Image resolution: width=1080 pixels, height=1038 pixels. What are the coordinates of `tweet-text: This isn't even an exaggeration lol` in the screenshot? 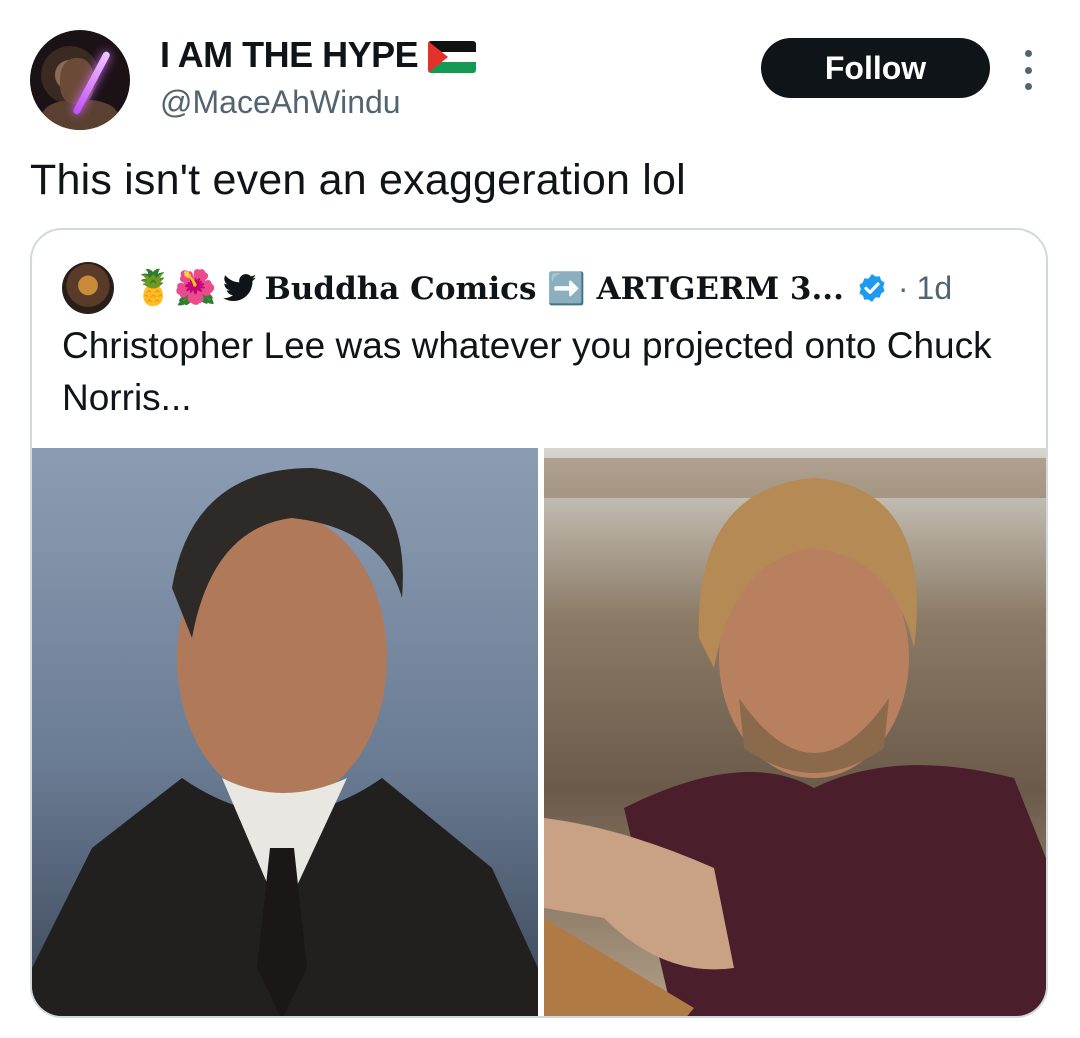 It's located at (358, 180).